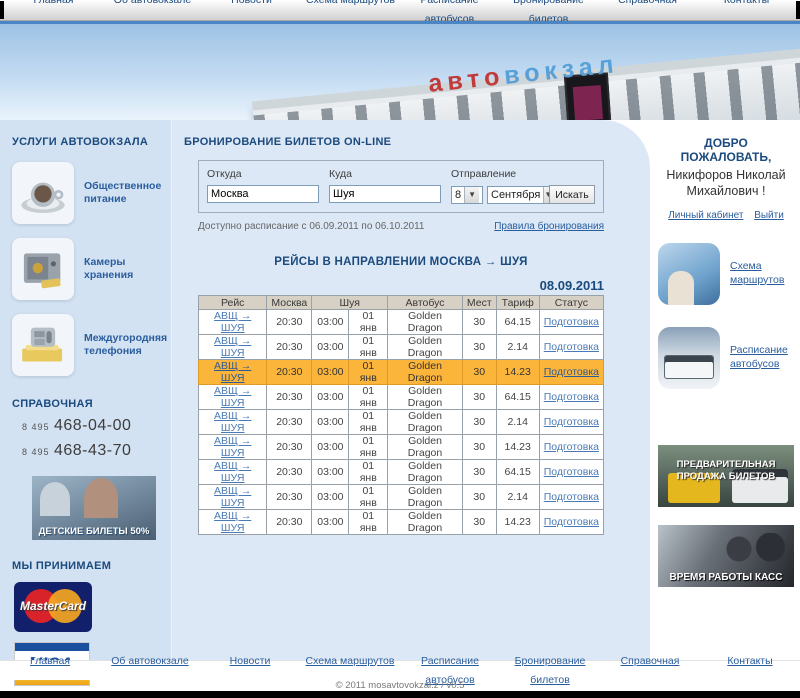  Describe the element at coordinates (425, 302) in the screenshot. I see `col-bus: Автобус` at that location.